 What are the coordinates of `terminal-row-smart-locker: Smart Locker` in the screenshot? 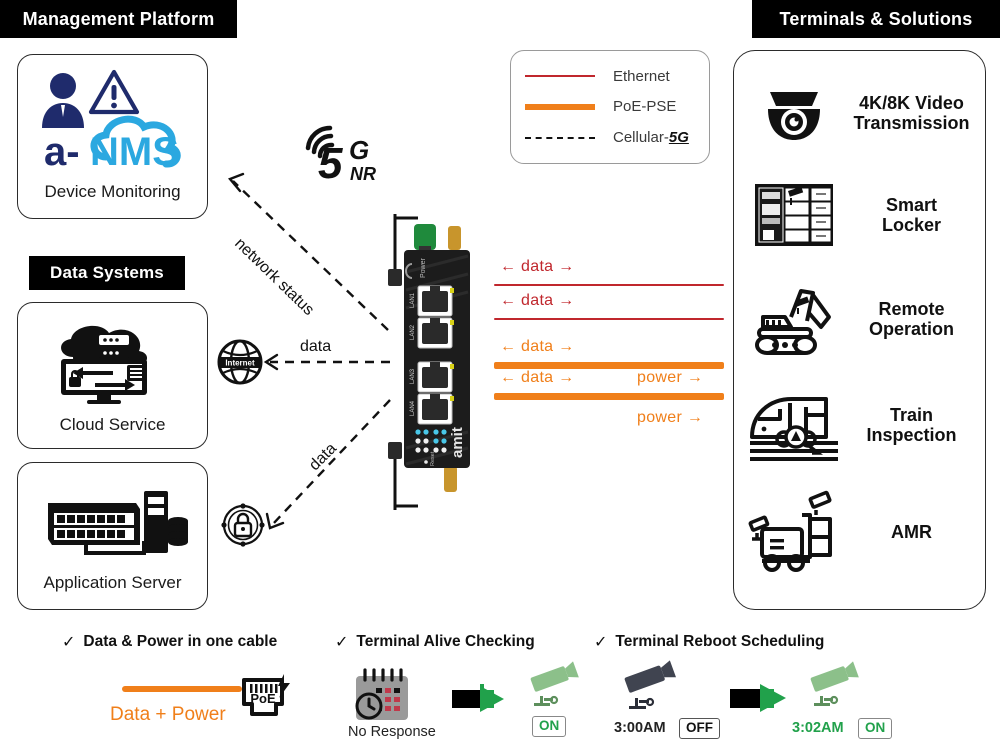 It's located at (859, 215).